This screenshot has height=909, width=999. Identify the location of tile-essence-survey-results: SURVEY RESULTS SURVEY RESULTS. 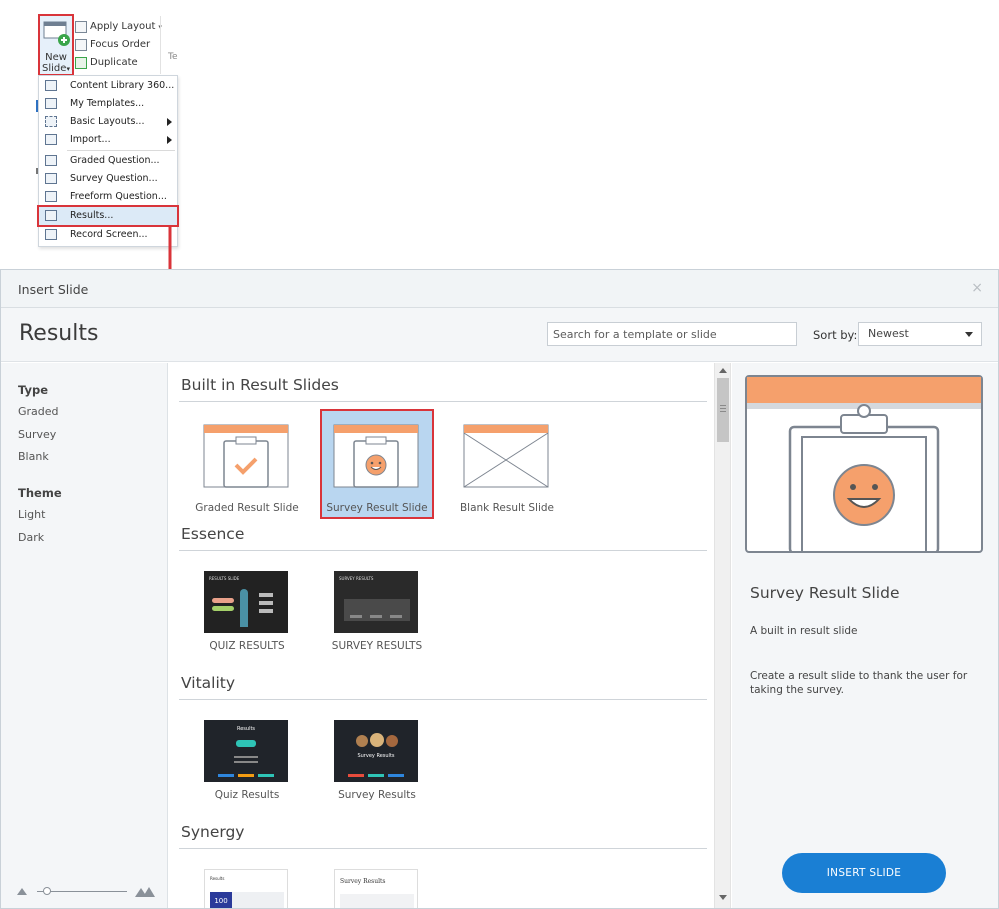
(377, 615).